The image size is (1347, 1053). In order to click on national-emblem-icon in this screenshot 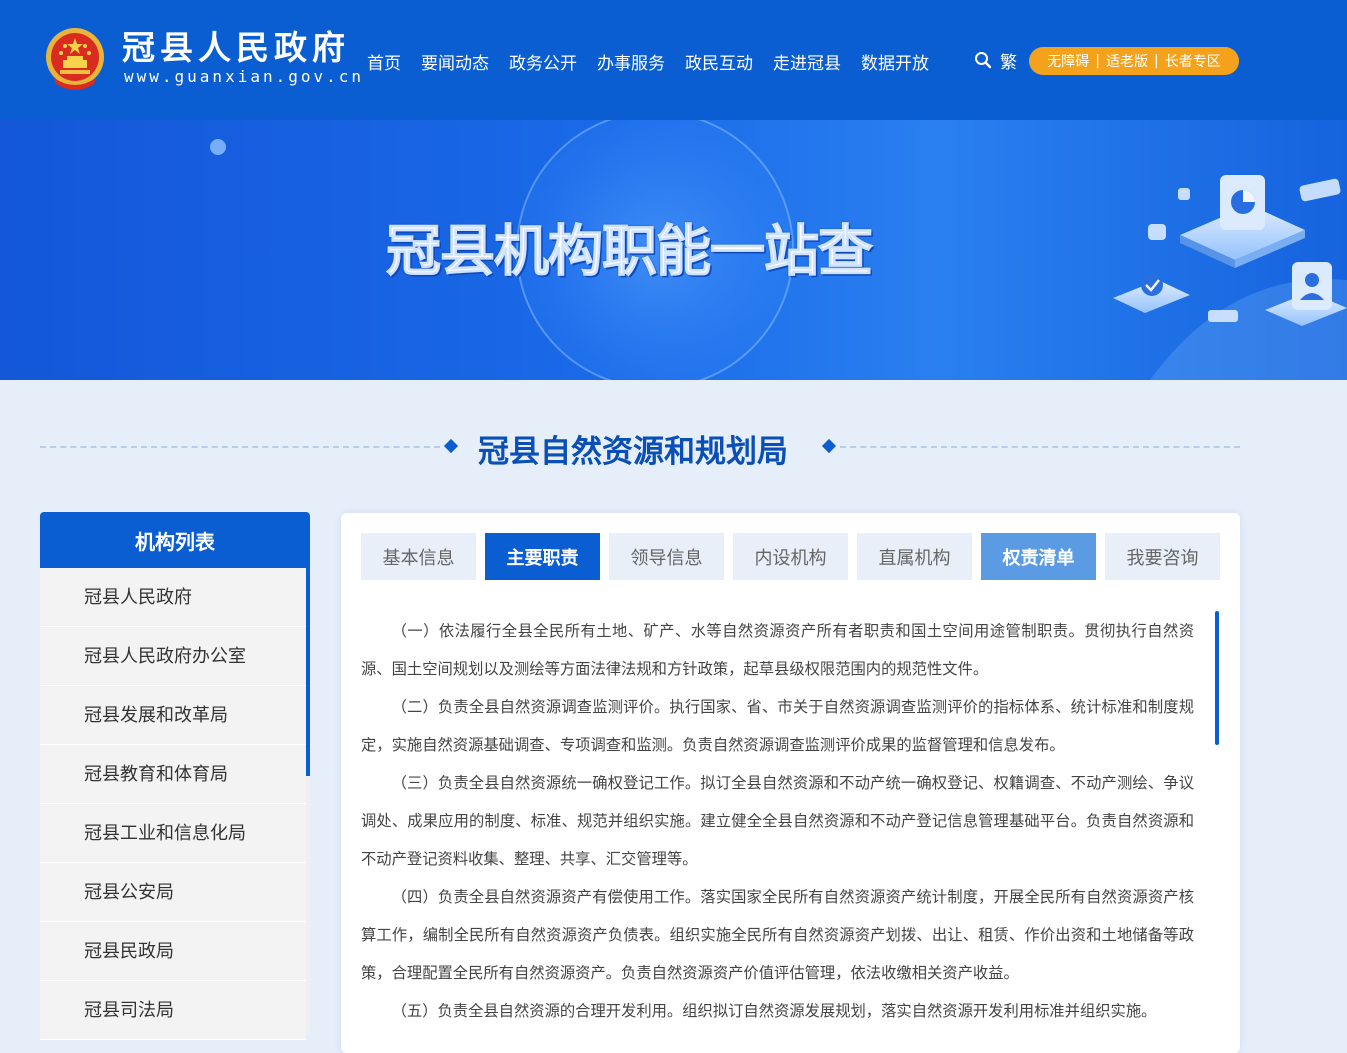, I will do `click(75, 59)`.